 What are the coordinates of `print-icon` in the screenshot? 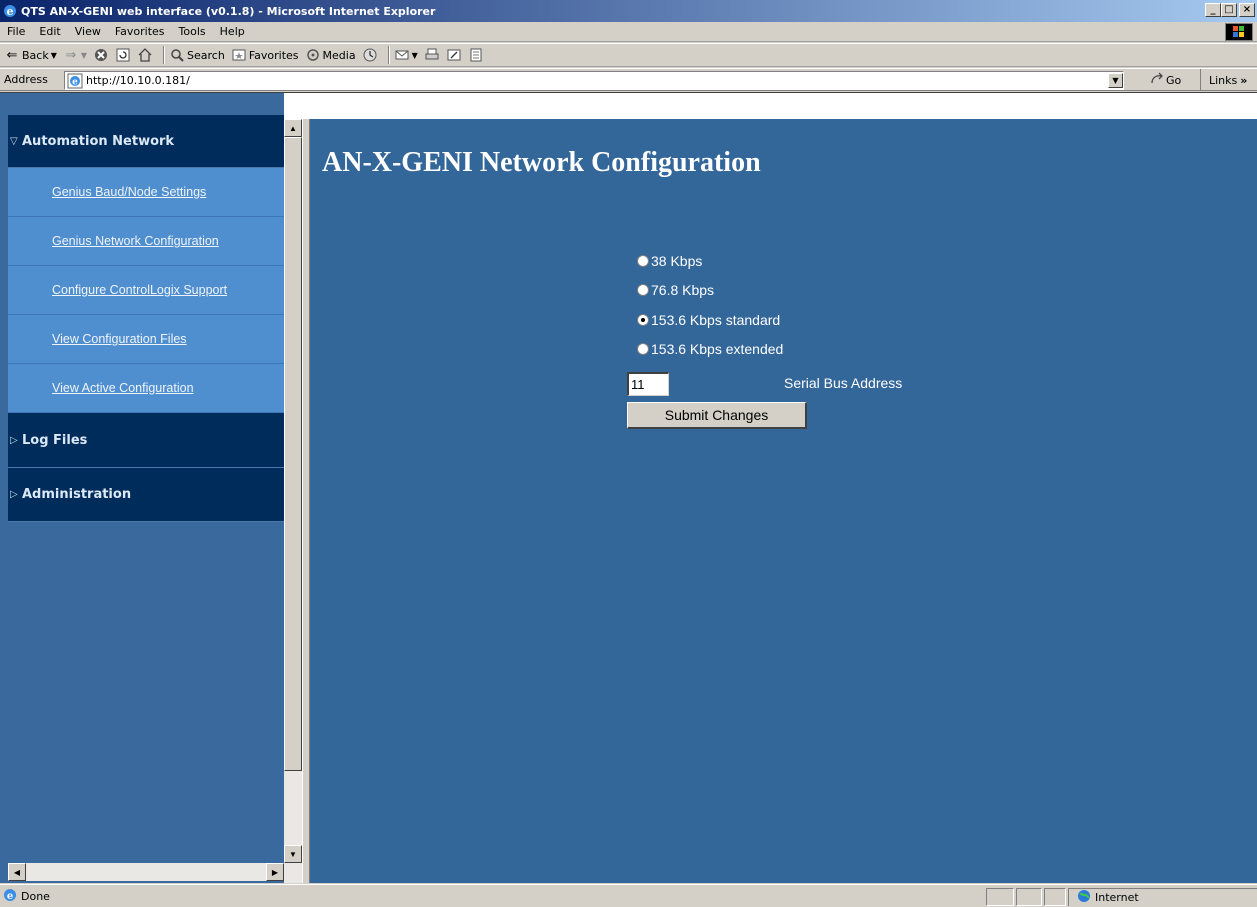 It's located at (432, 55).